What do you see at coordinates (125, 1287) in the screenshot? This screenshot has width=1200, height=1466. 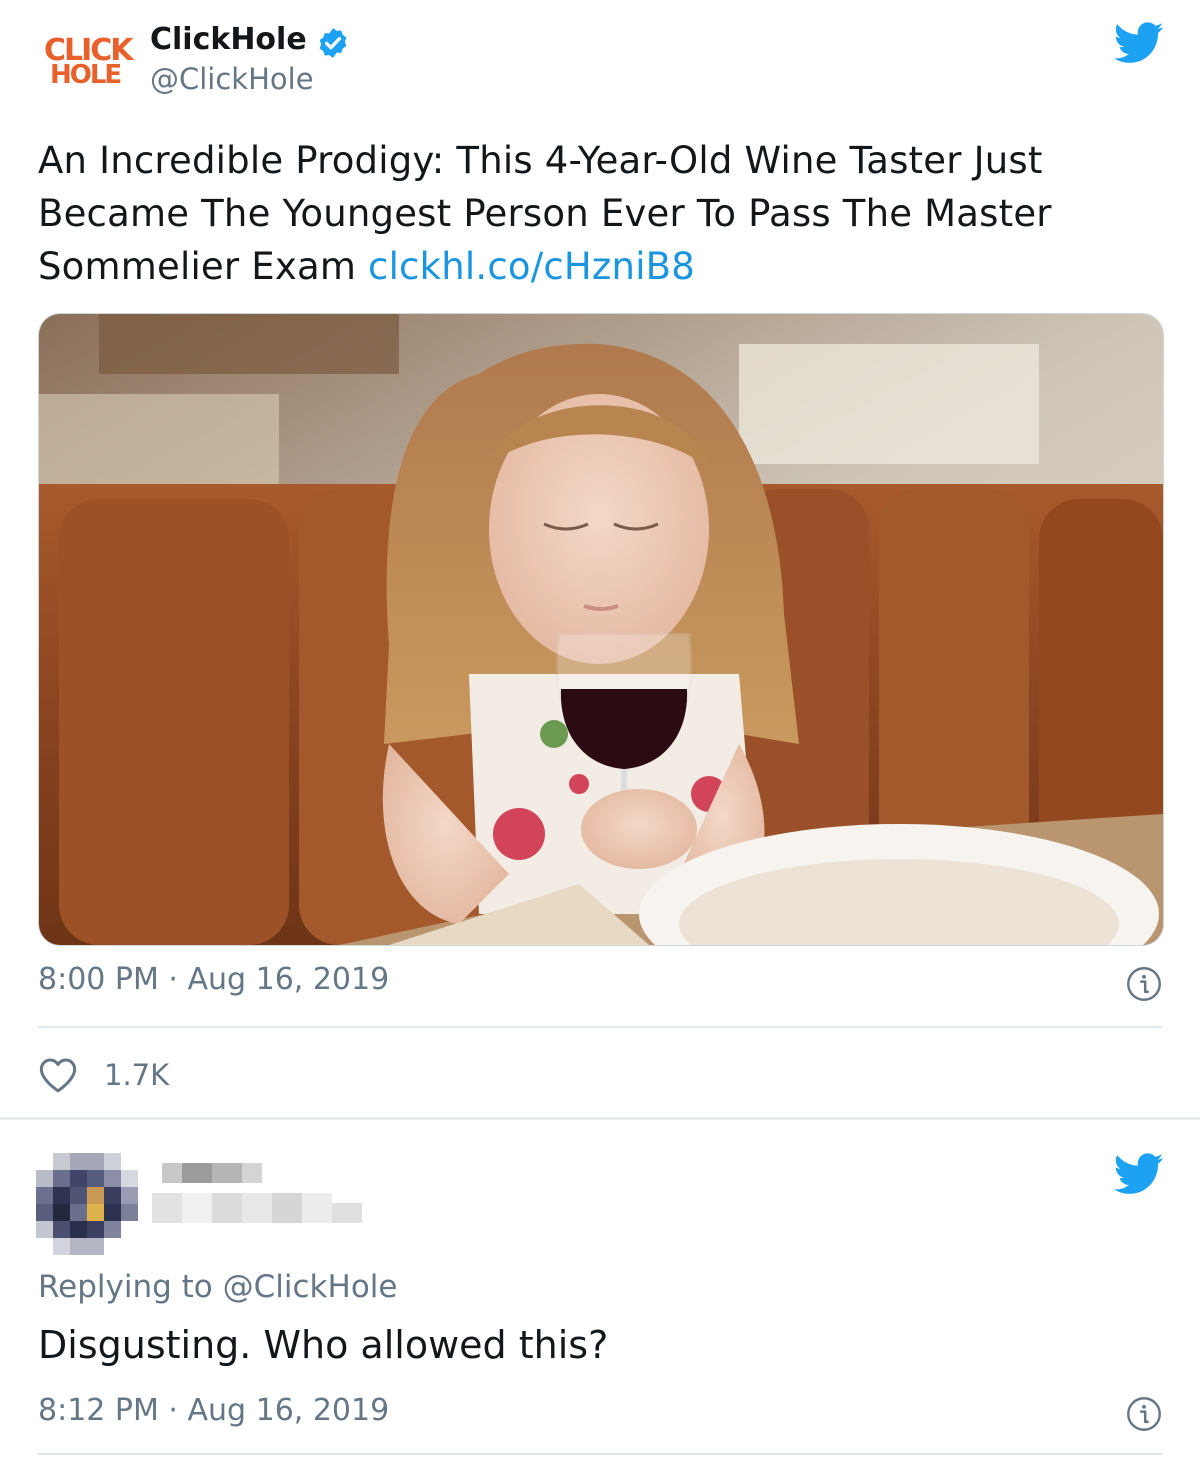 I see `replying-to-label: Replying to` at bounding box center [125, 1287].